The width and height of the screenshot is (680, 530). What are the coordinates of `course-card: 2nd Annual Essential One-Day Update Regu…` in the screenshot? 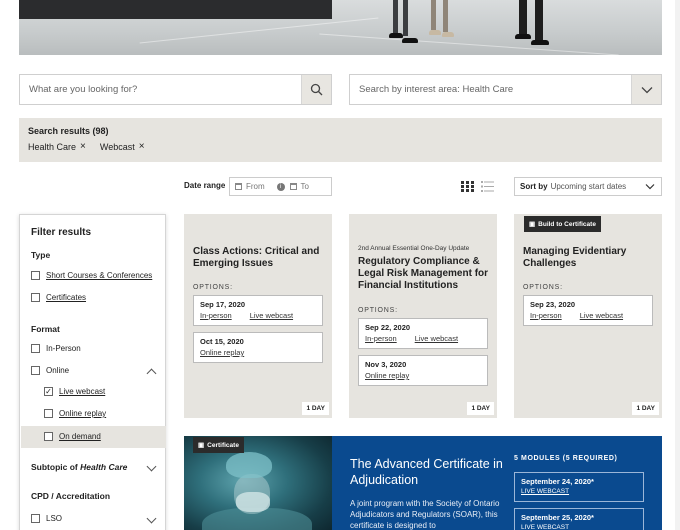 It's located at (423, 316).